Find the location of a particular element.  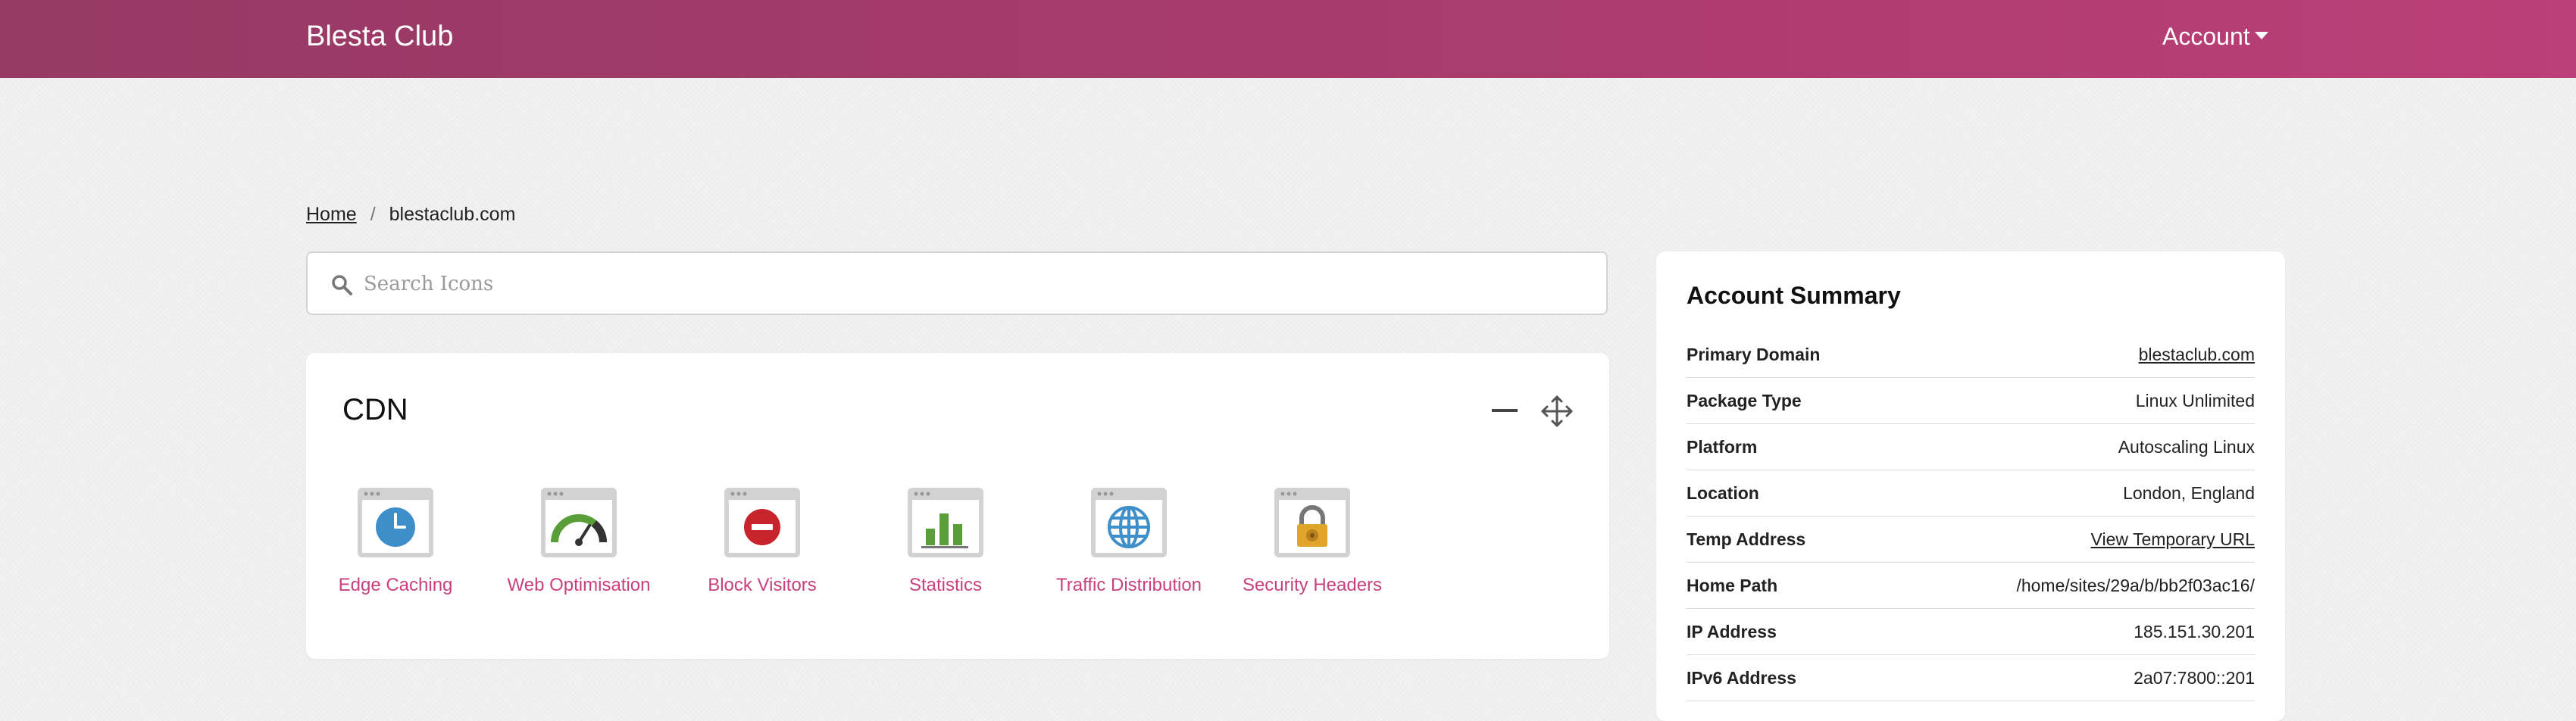

row-key: Location is located at coordinates (1723, 492).